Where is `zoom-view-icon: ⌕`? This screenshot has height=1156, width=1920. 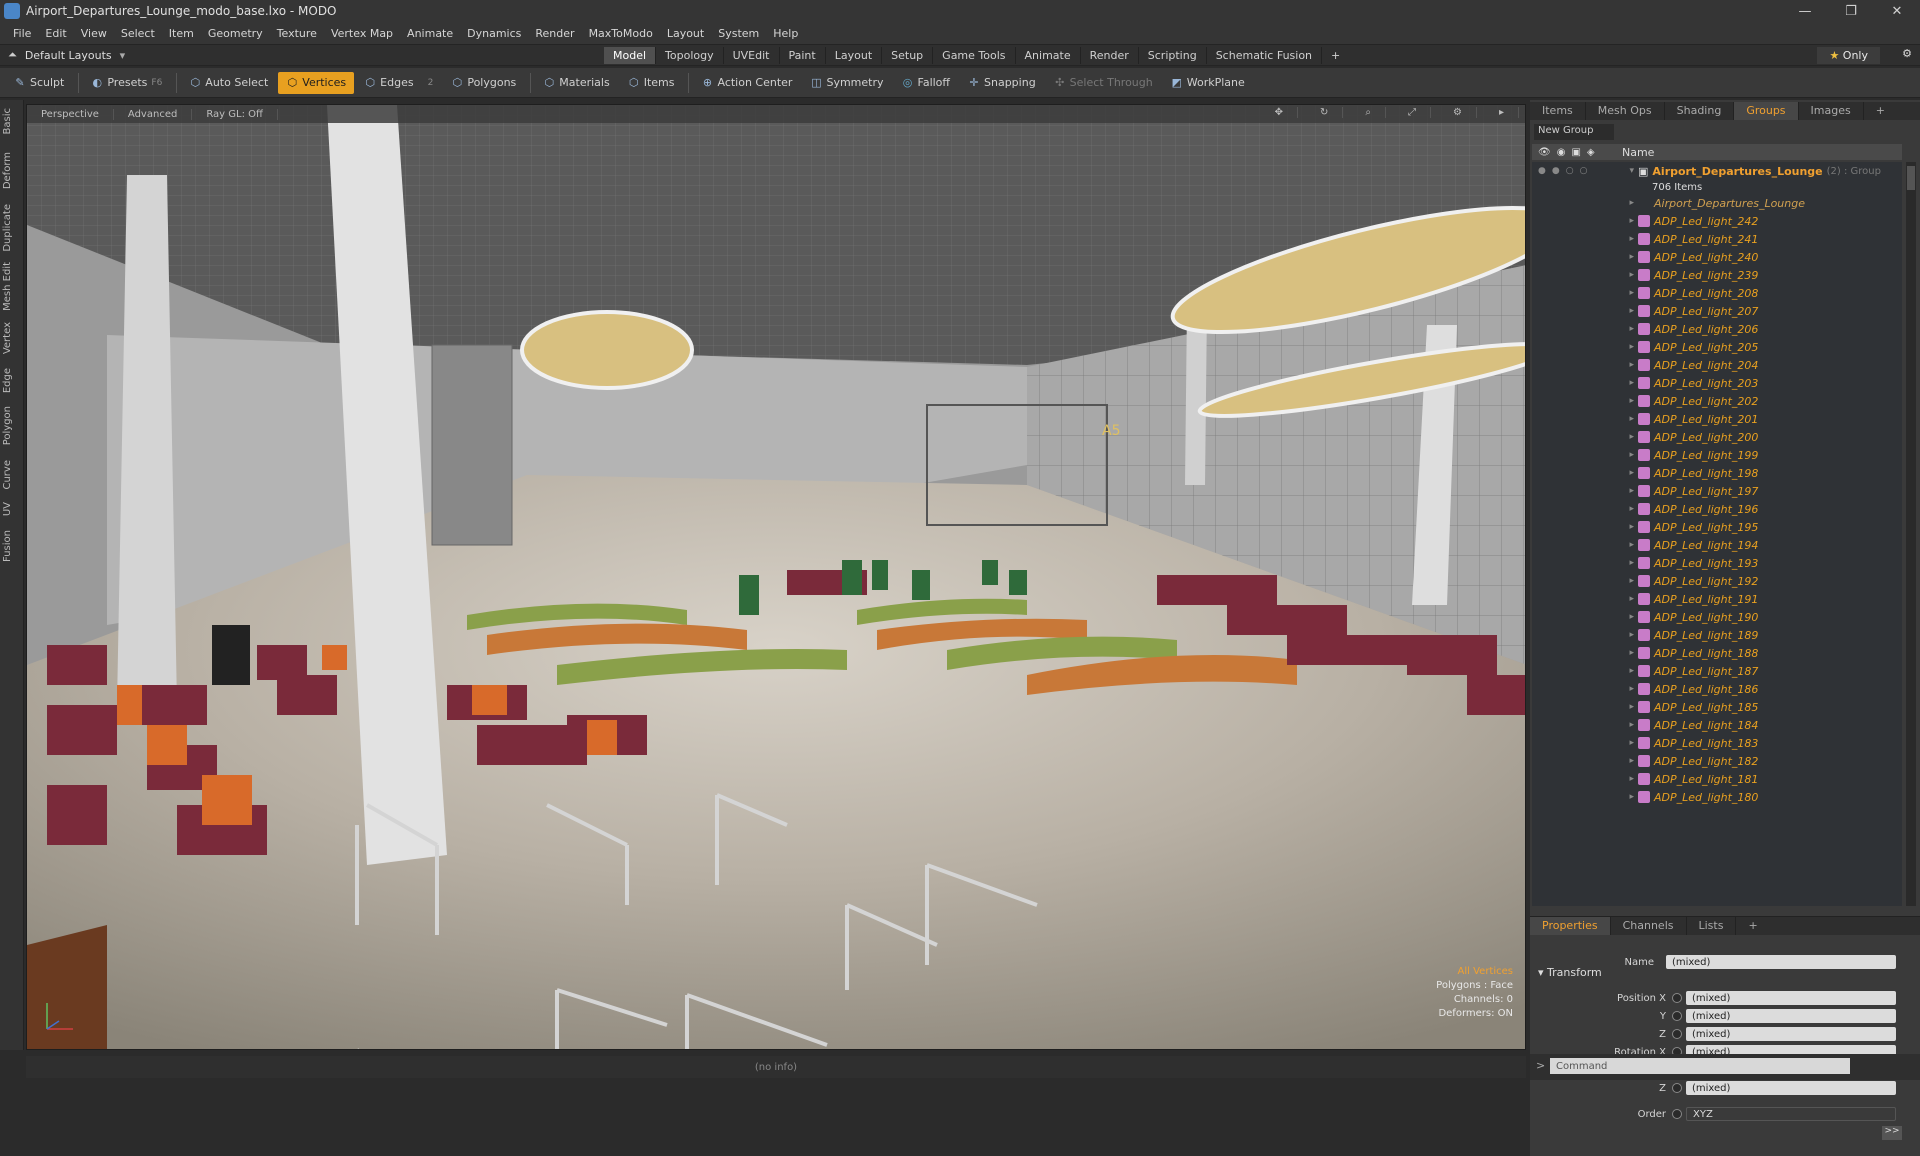 zoom-view-icon: ⌕ is located at coordinates (1368, 112).